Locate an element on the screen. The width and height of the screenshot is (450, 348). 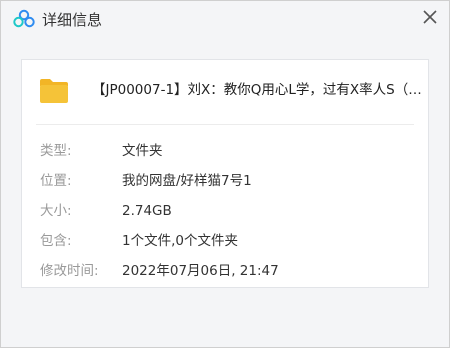
property-row-contains: 包含: 1个文件,0个文件夹 is located at coordinates (226, 241).